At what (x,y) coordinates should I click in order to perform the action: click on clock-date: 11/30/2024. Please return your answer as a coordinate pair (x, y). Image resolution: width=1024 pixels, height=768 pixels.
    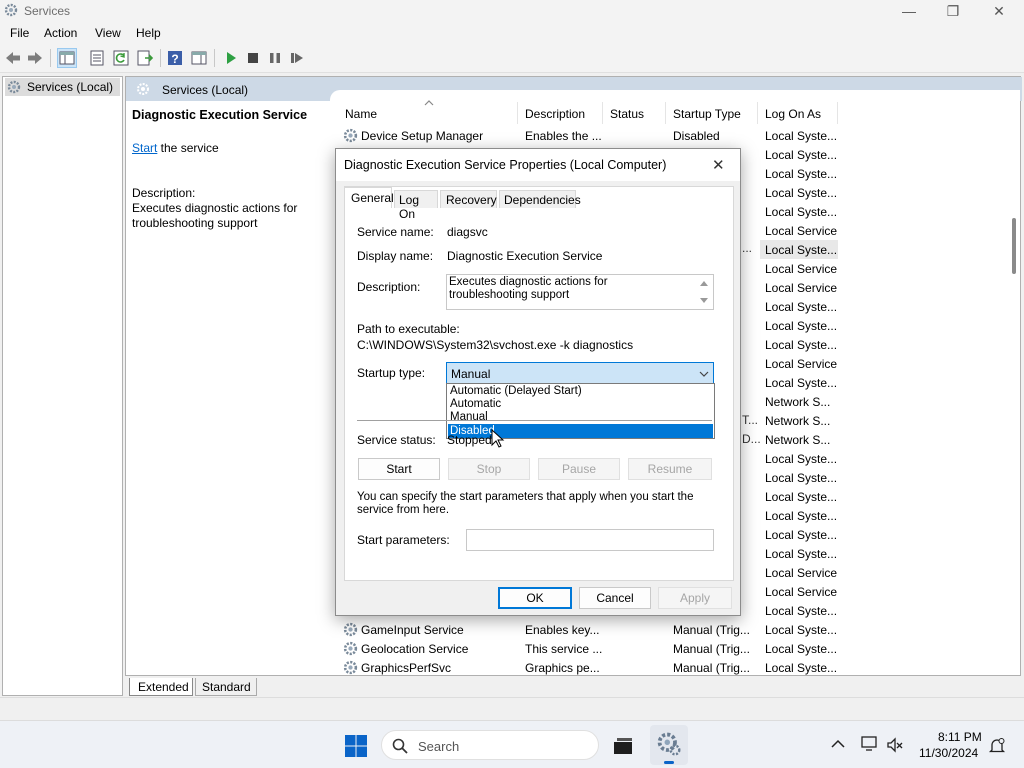
    Looking at the image, I should click on (948, 753).